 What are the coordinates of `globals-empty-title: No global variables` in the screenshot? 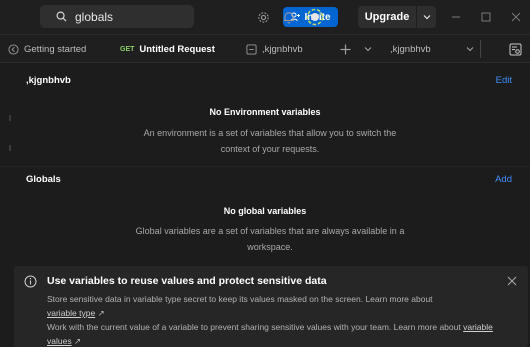 It's located at (265, 211).